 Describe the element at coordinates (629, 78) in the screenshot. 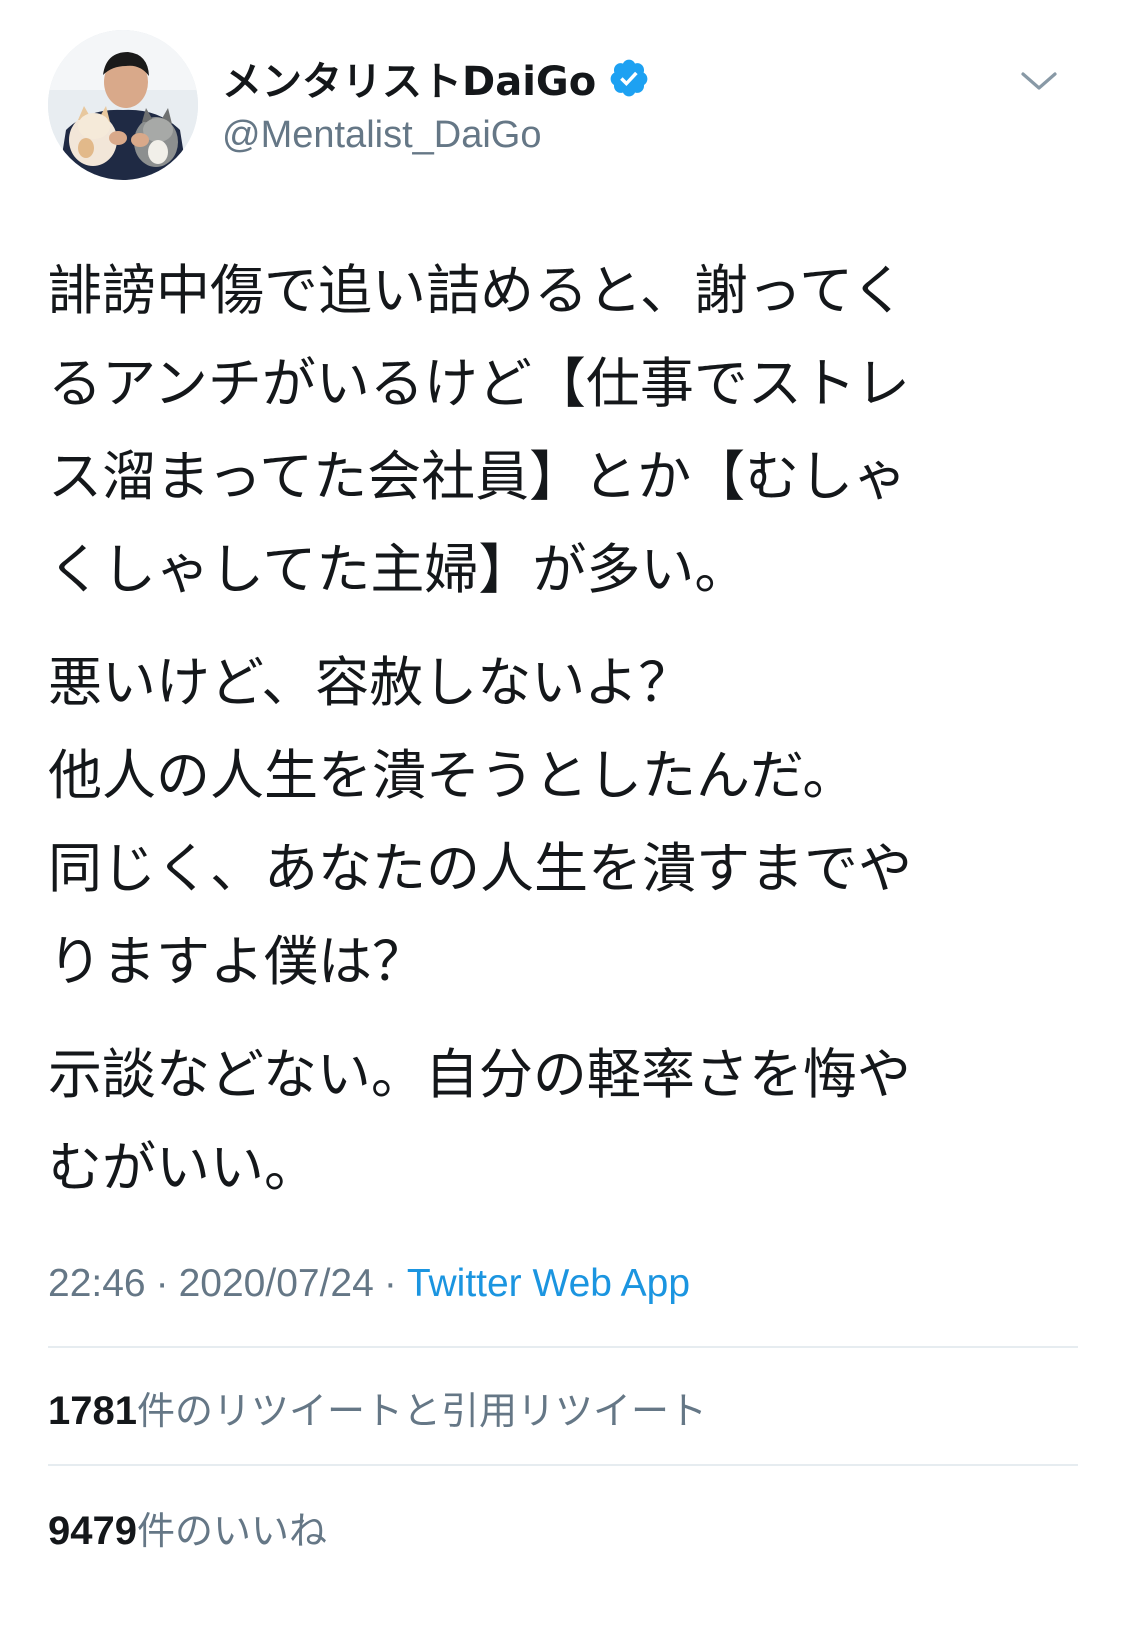

I see `verified-badge-icon` at that location.